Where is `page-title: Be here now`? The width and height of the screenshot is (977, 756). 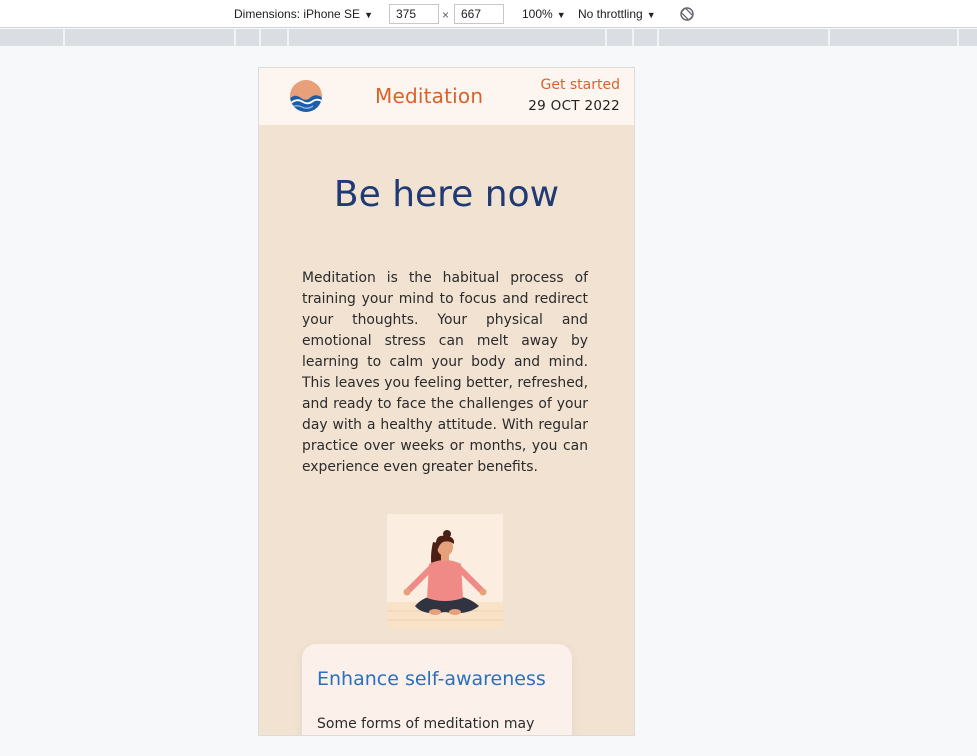
page-title: Be here now is located at coordinates (446, 194).